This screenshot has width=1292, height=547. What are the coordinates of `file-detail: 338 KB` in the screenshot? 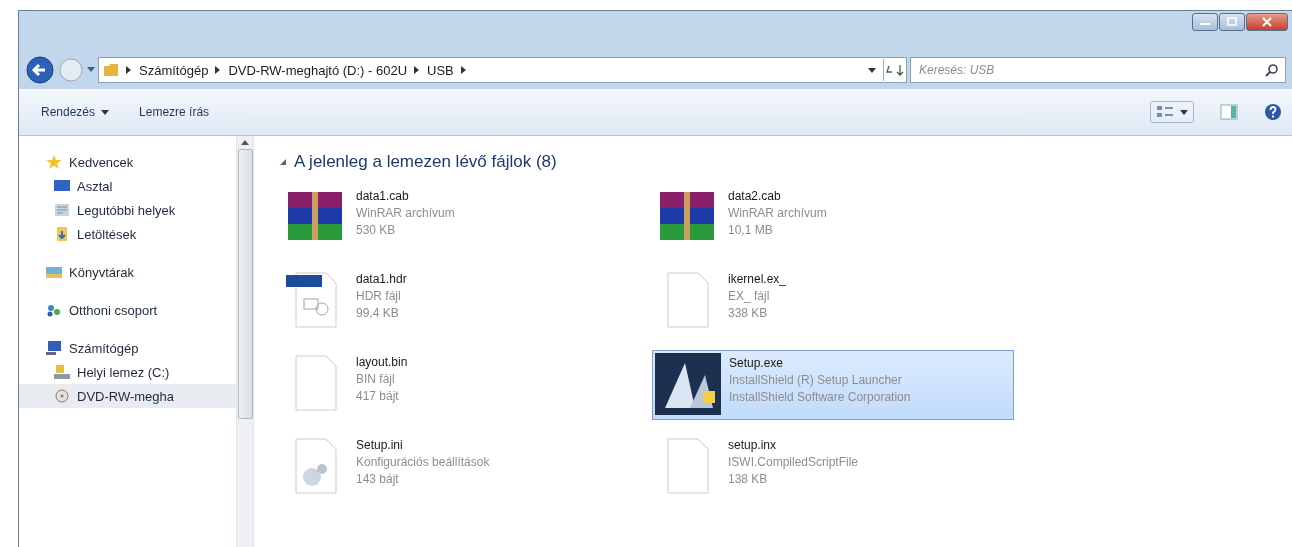 It's located at (748, 313).